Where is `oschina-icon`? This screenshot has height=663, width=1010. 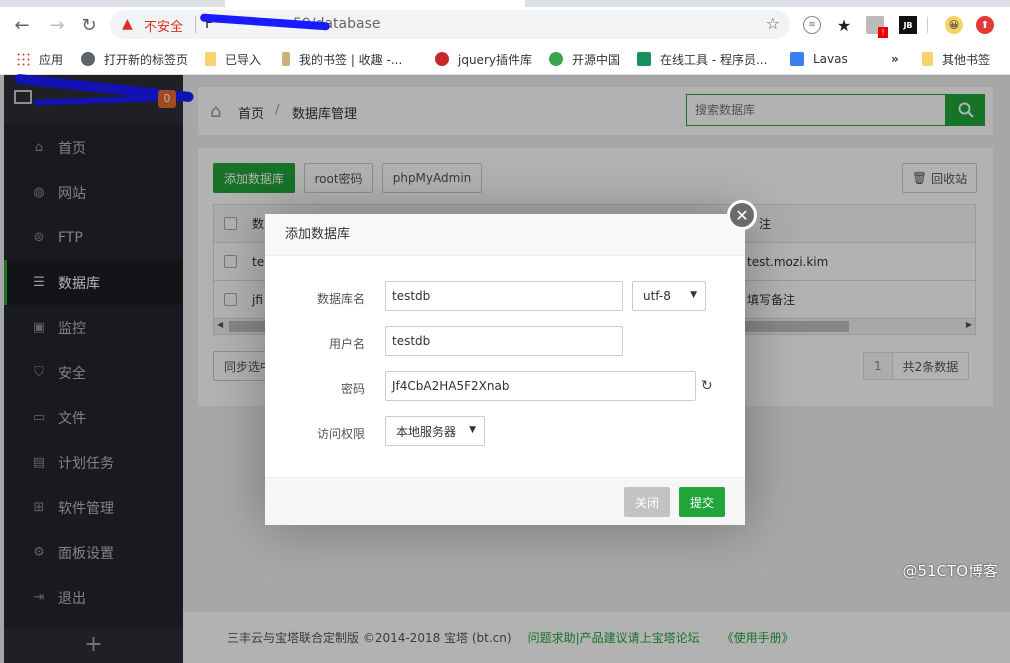 oschina-icon is located at coordinates (556, 59).